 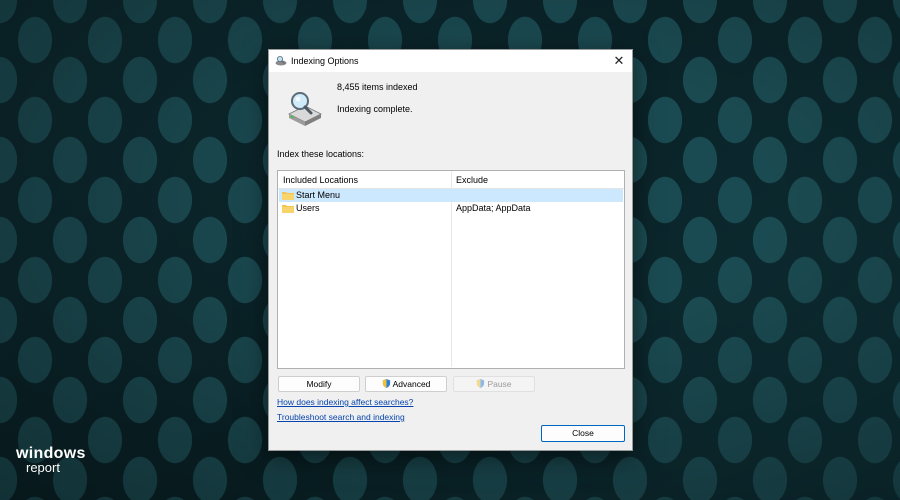 What do you see at coordinates (499, 384) in the screenshot?
I see `pause-button-label: Pause` at bounding box center [499, 384].